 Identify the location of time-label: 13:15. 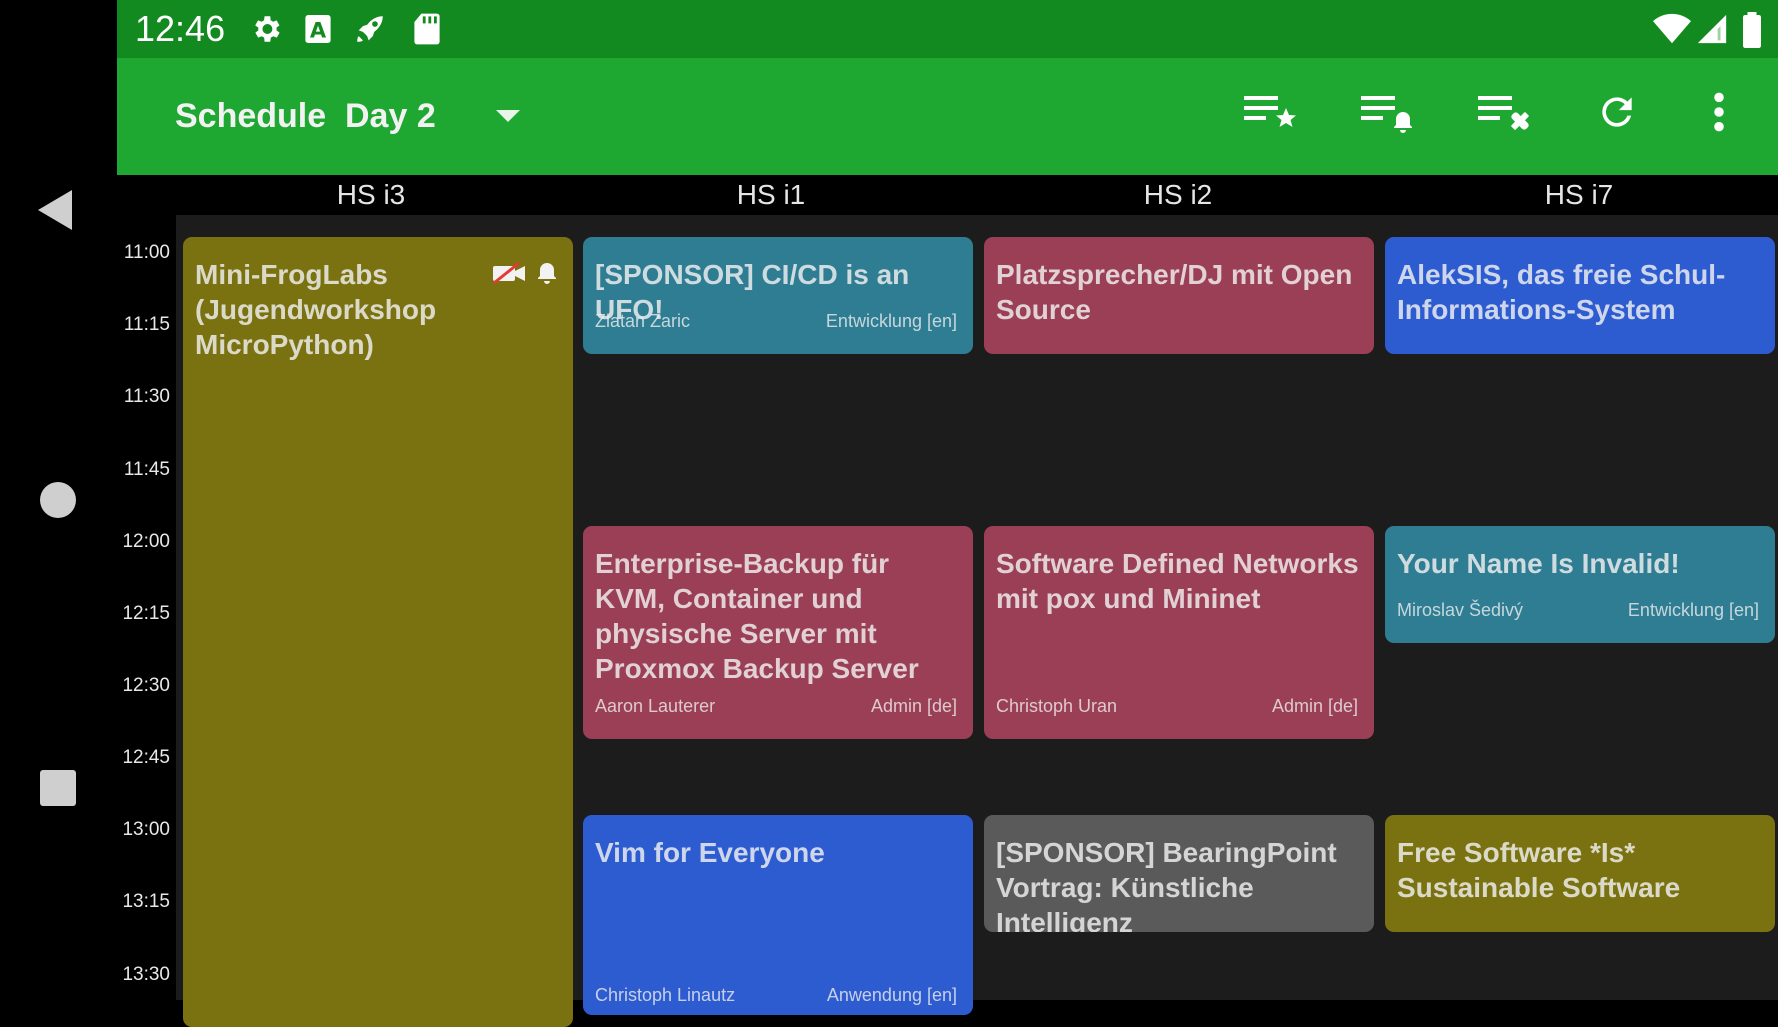
(146, 901).